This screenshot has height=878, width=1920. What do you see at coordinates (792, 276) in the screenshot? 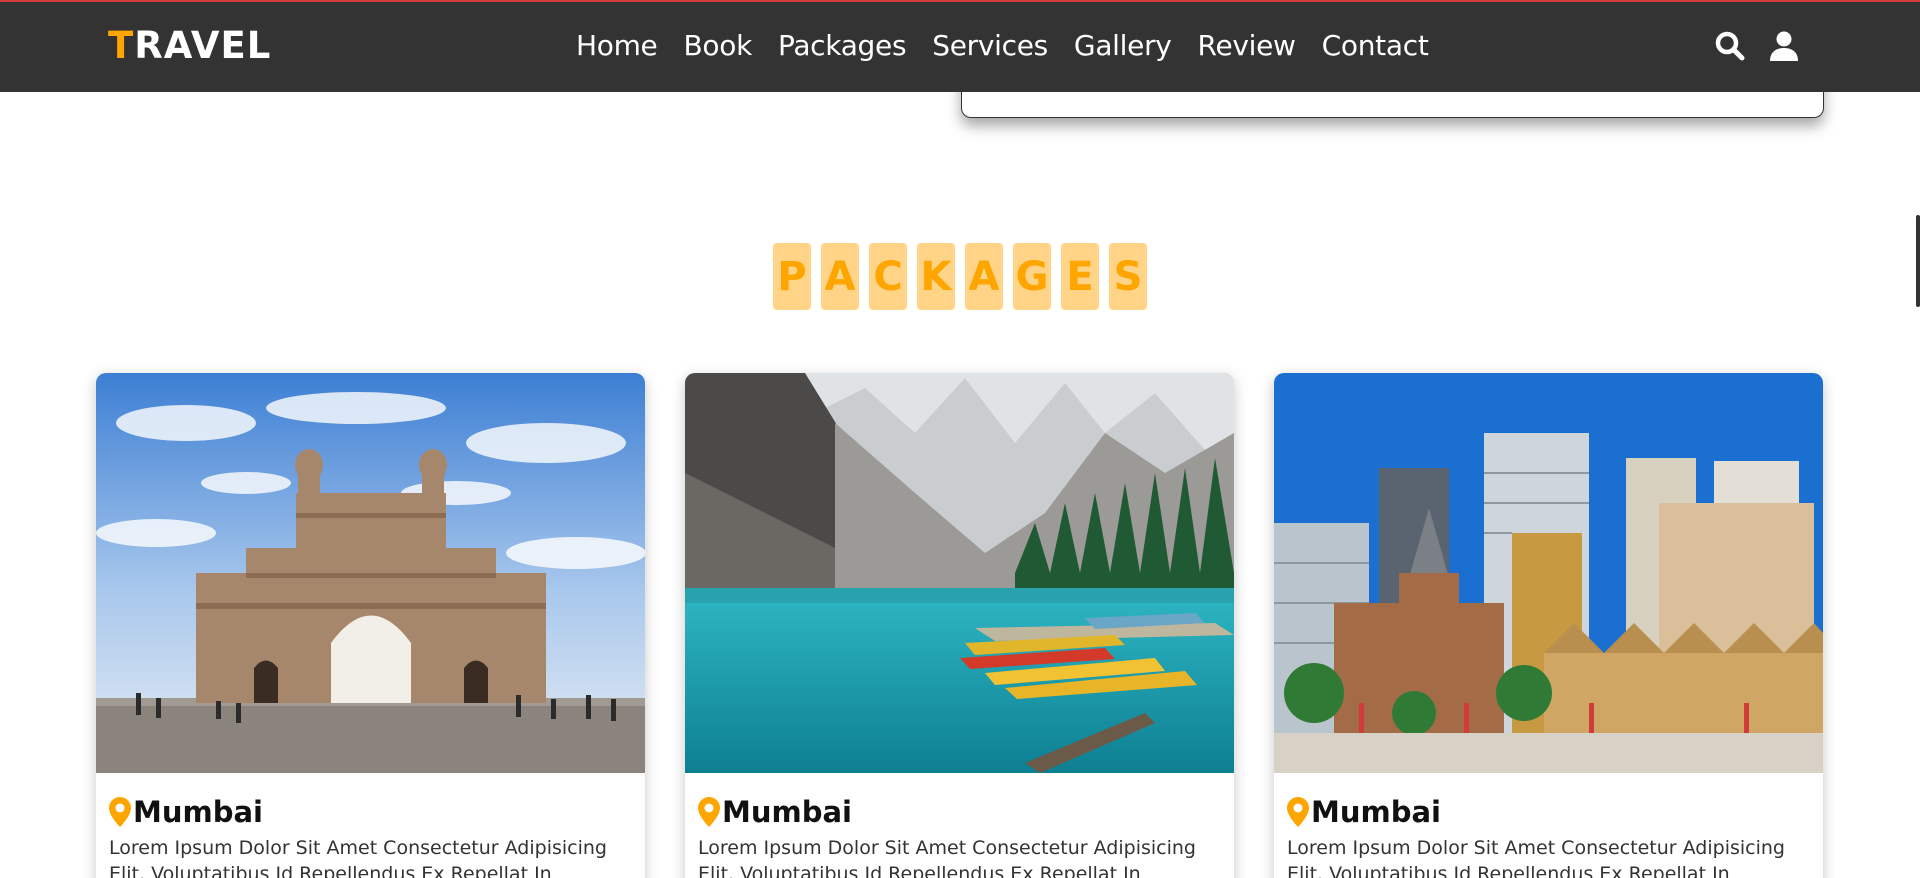
I see `heading-letter: P` at bounding box center [792, 276].